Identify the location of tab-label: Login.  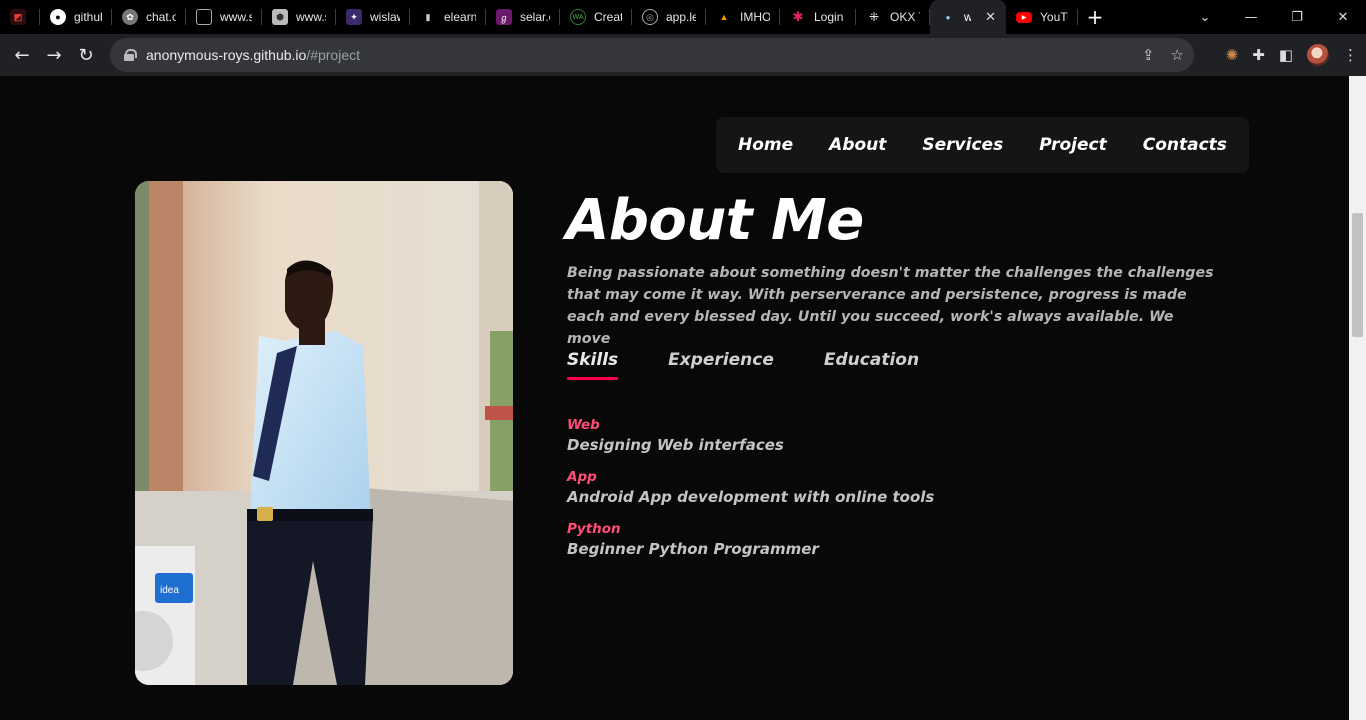
(829, 17).